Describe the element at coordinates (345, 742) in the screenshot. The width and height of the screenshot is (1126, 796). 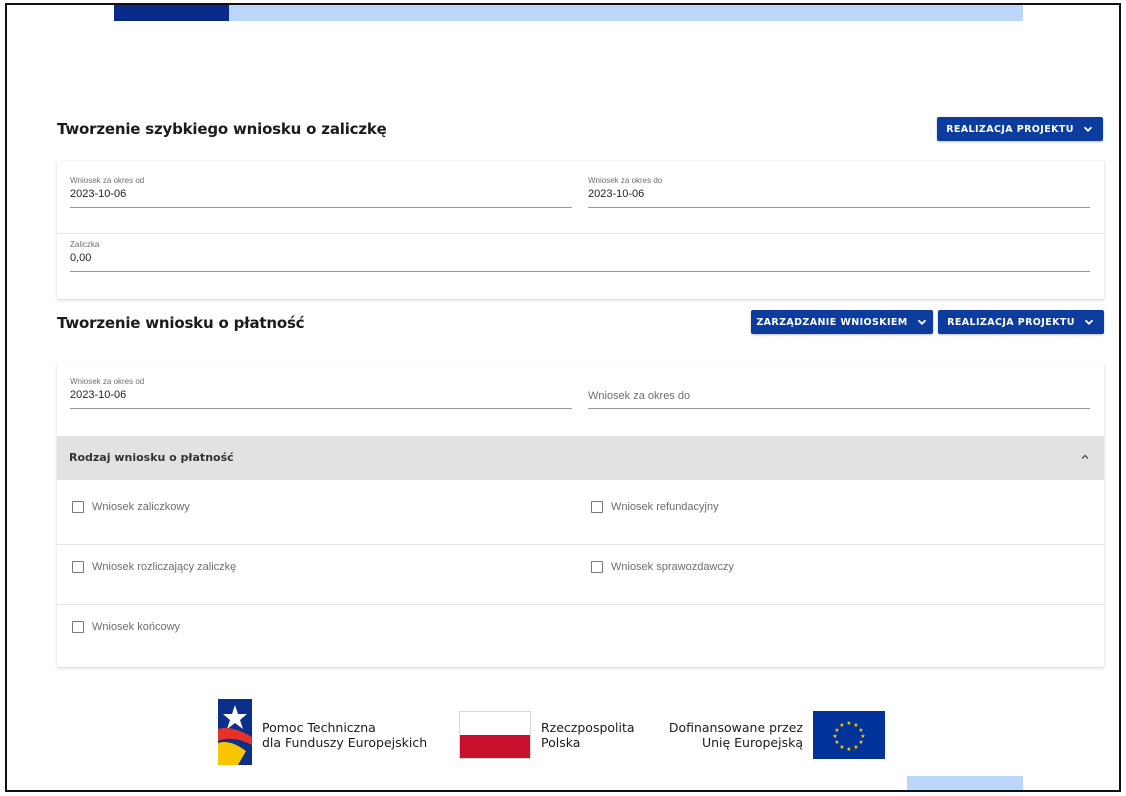
I see `fe-logo-line2: dla Funduszy Europejskich` at that location.